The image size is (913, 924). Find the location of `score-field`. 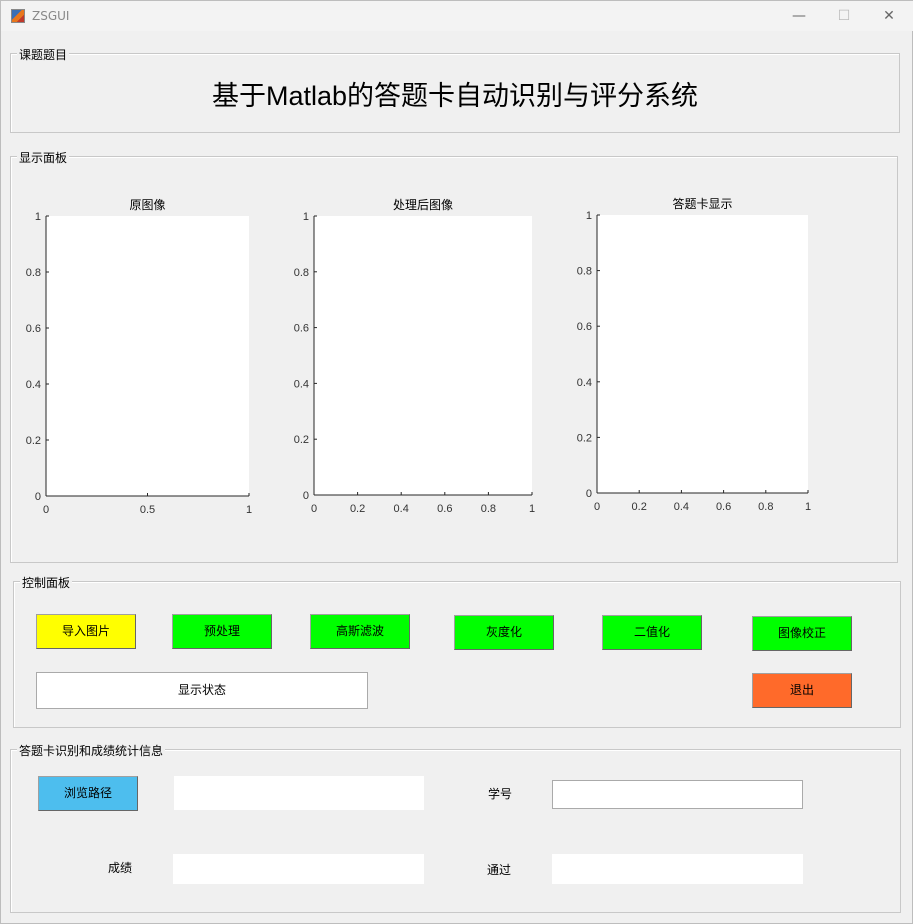

score-field is located at coordinates (298, 869).